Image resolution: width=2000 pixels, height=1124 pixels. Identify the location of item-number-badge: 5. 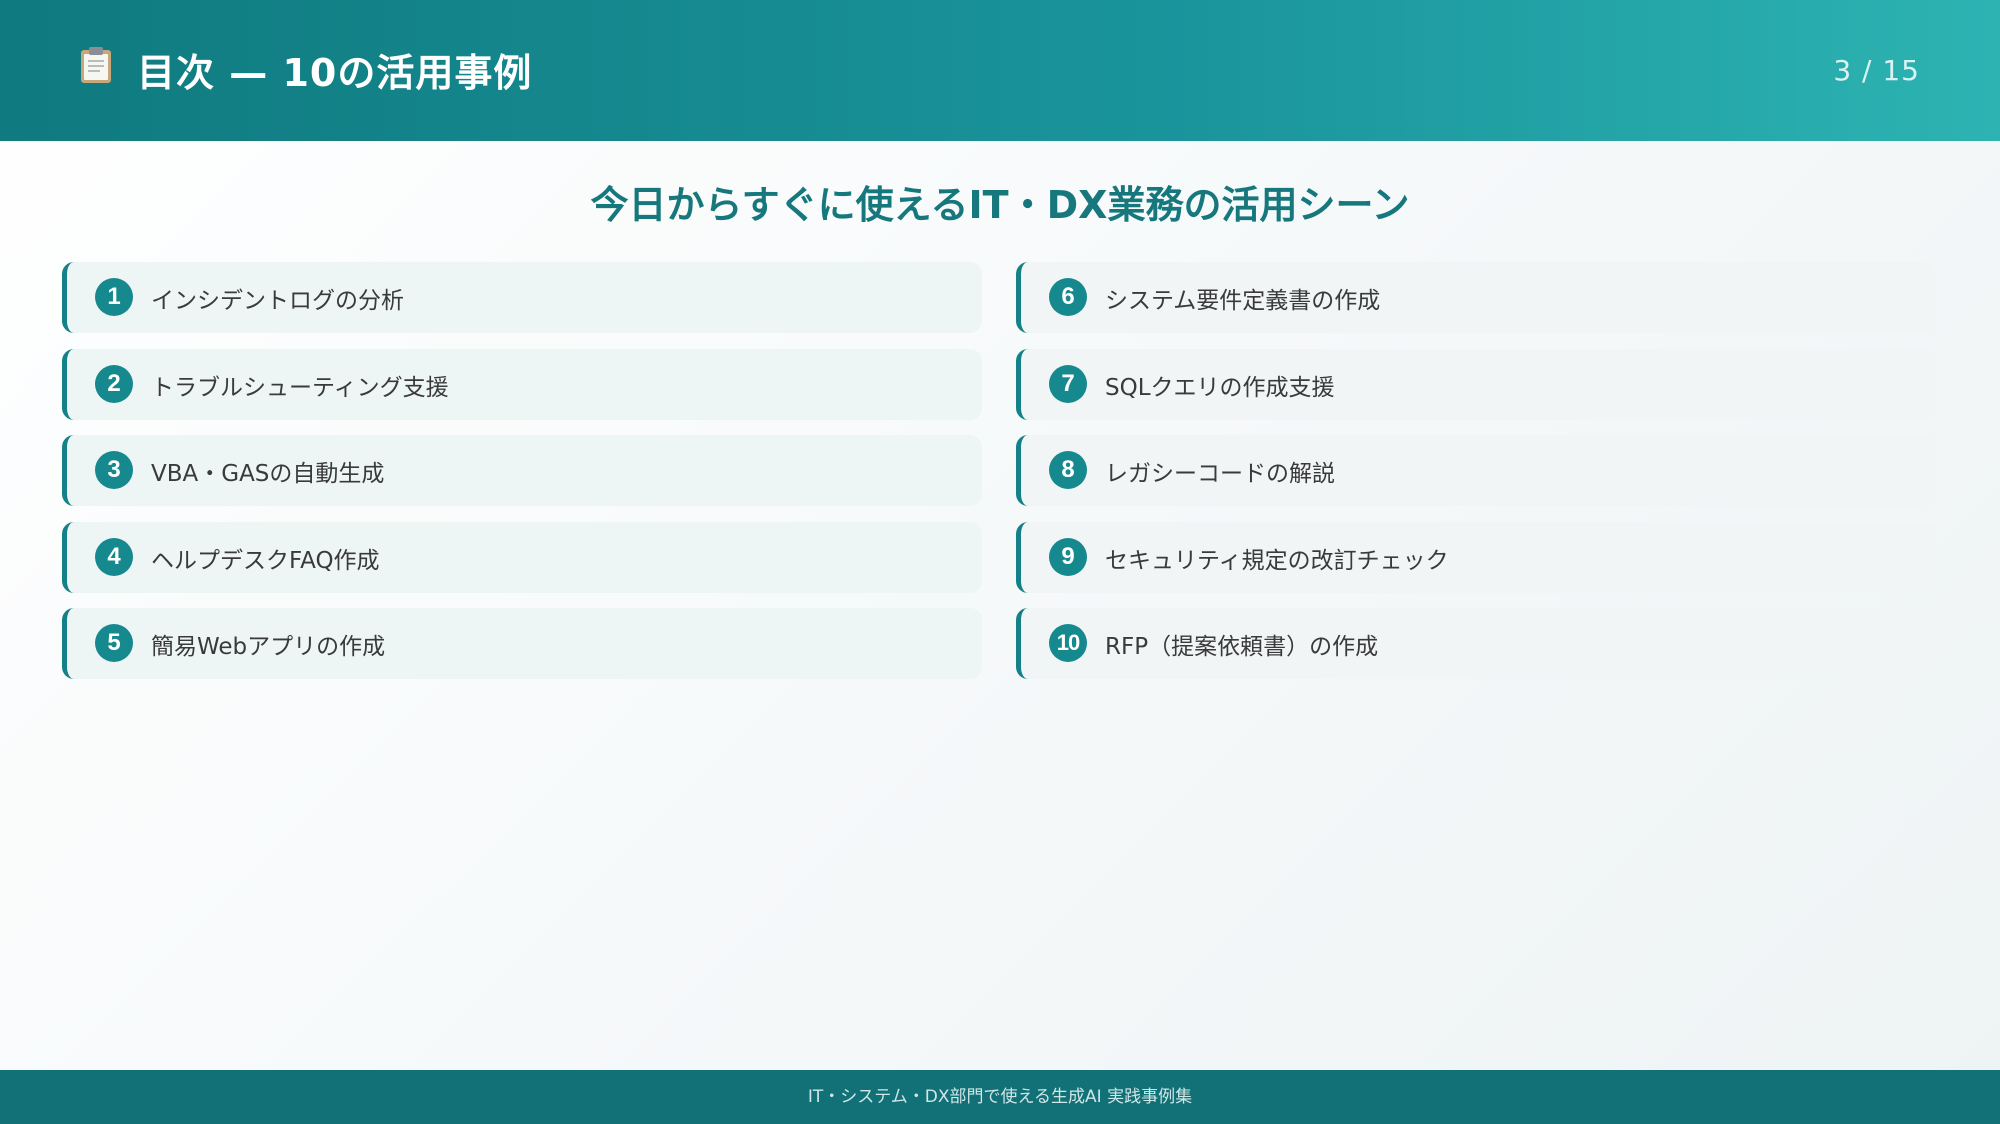
(114, 643).